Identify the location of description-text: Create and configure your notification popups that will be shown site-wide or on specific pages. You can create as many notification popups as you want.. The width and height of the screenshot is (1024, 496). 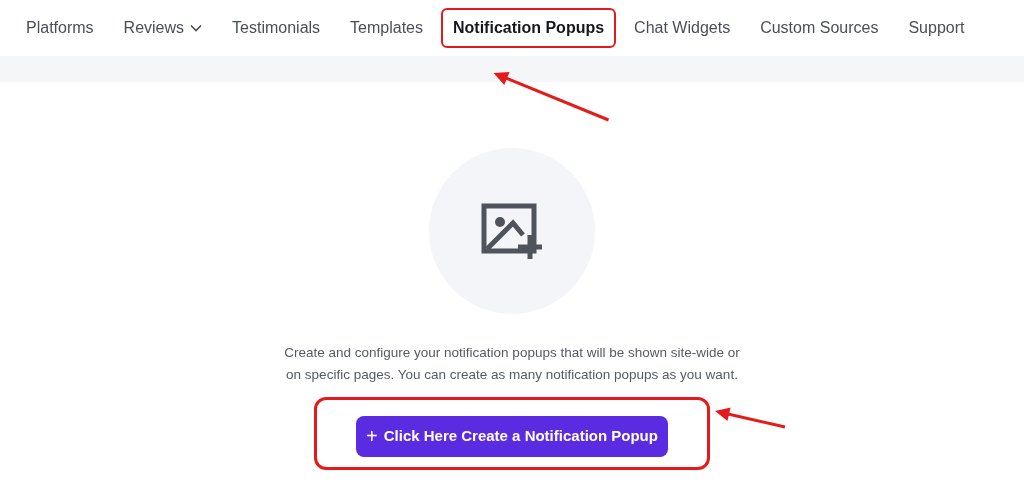
(512, 364).